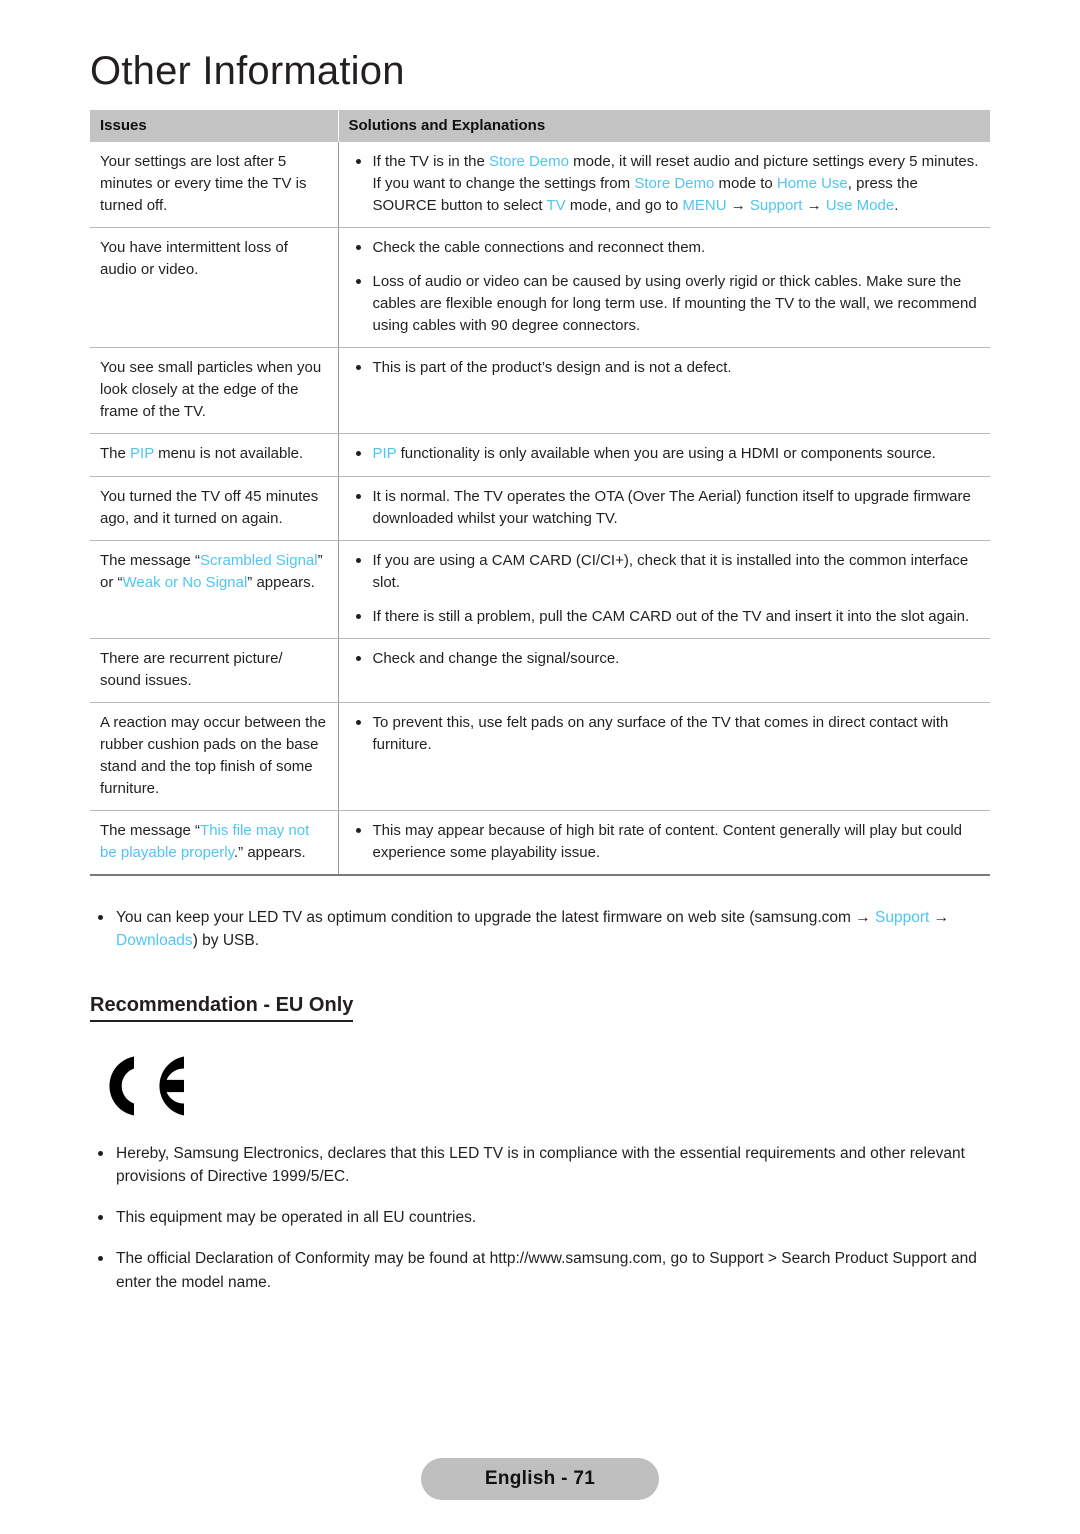 The image size is (1080, 1534). Describe the element at coordinates (222, 1007) in the screenshot. I see `section-heading-recommendation: Recommendation - EU Only` at that location.